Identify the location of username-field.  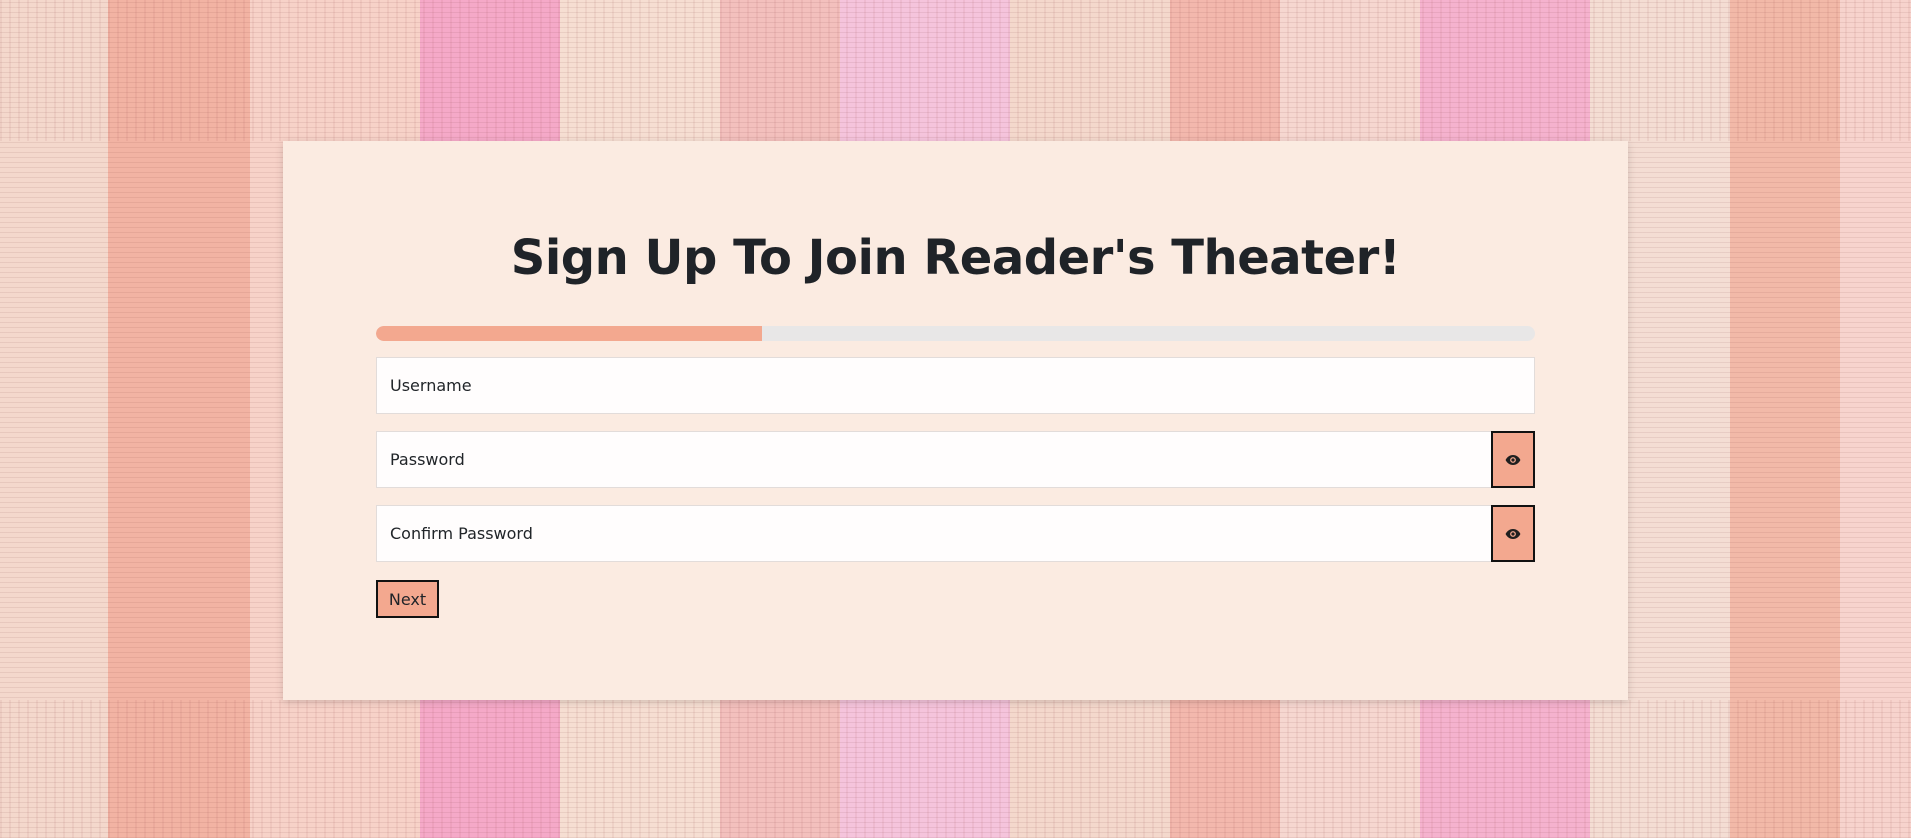
(955, 385).